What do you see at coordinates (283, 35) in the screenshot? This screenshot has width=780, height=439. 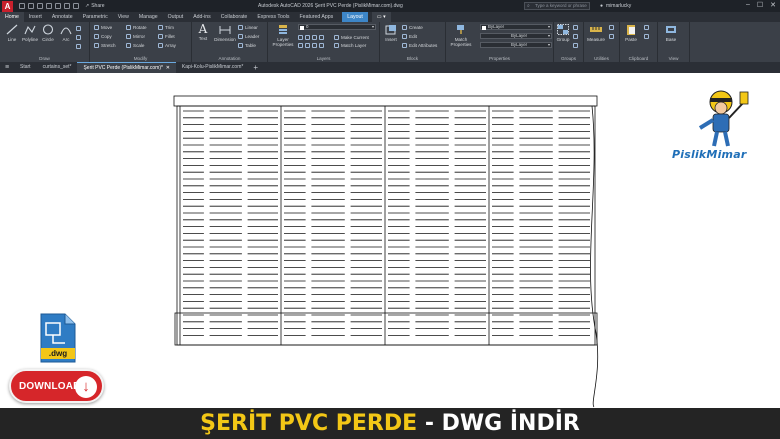 I see `layer-properties-button: Layer Properties` at bounding box center [283, 35].